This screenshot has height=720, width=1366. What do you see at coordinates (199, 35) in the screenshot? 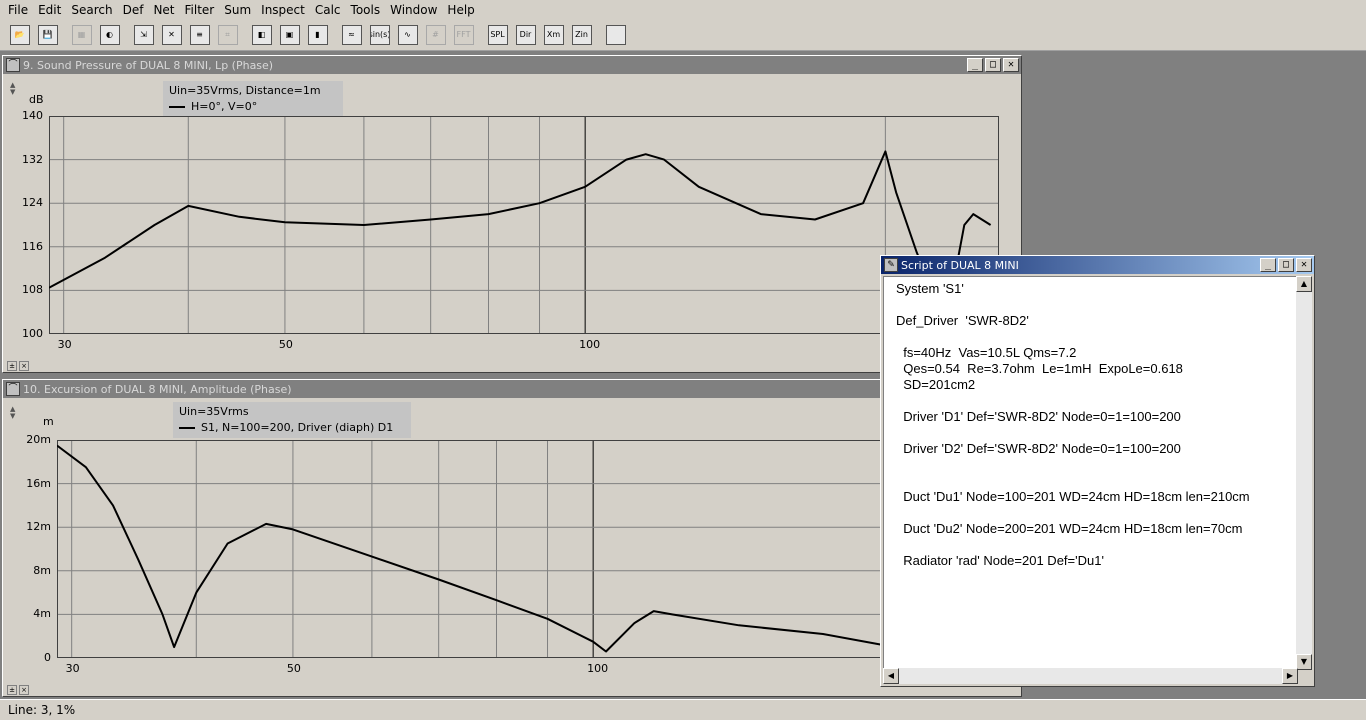
I see `filter-button: ≡` at bounding box center [199, 35].